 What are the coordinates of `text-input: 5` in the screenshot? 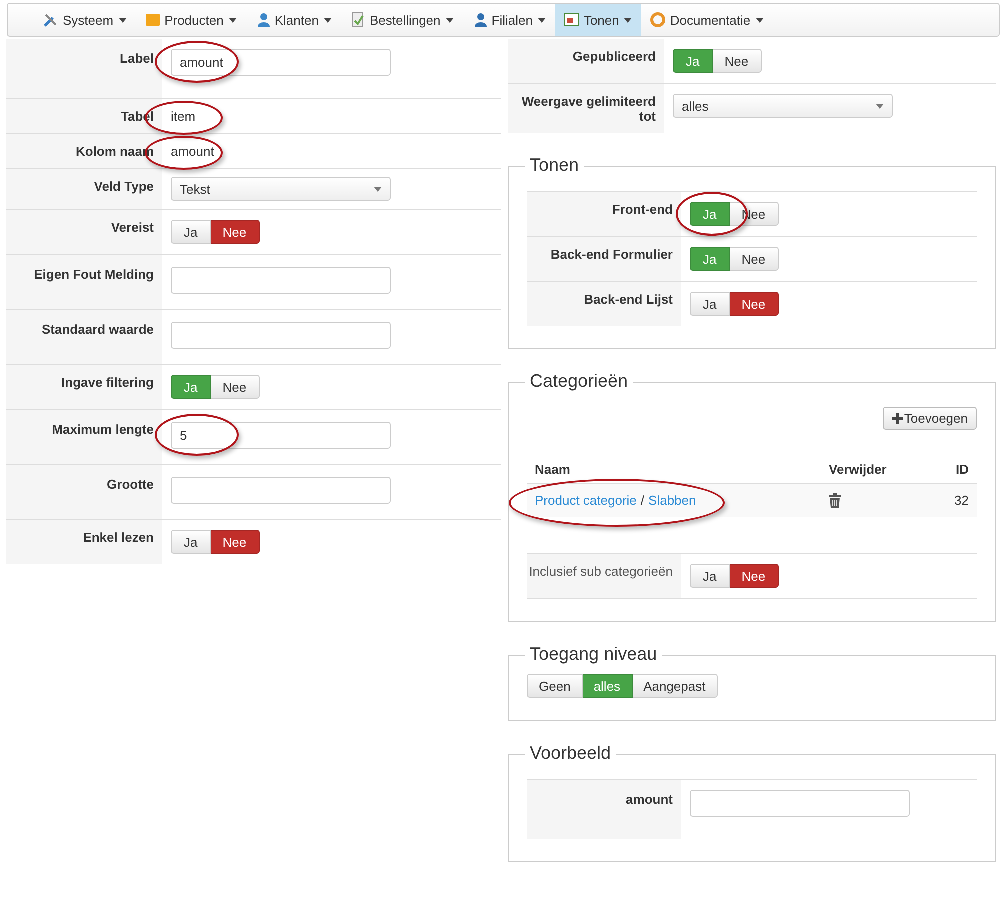 It's located at (281, 435).